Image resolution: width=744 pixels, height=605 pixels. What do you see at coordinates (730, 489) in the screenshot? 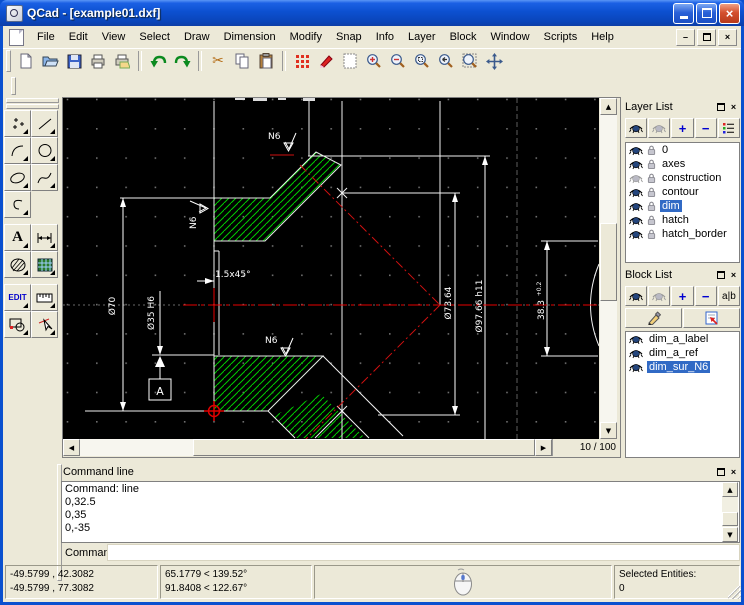
I see `cmd-scroll-up-button: ▲` at bounding box center [730, 489].